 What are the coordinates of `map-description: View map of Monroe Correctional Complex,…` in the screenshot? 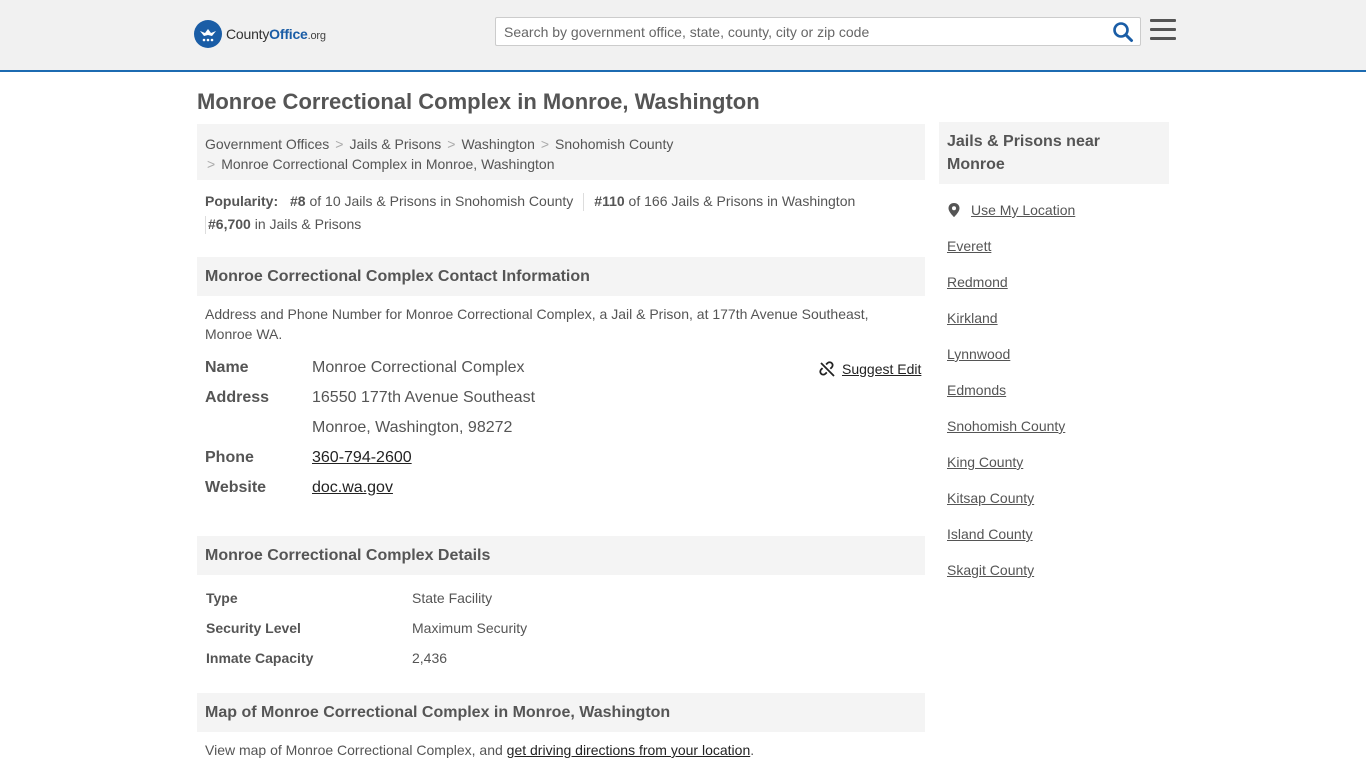 It's located at (555, 750).